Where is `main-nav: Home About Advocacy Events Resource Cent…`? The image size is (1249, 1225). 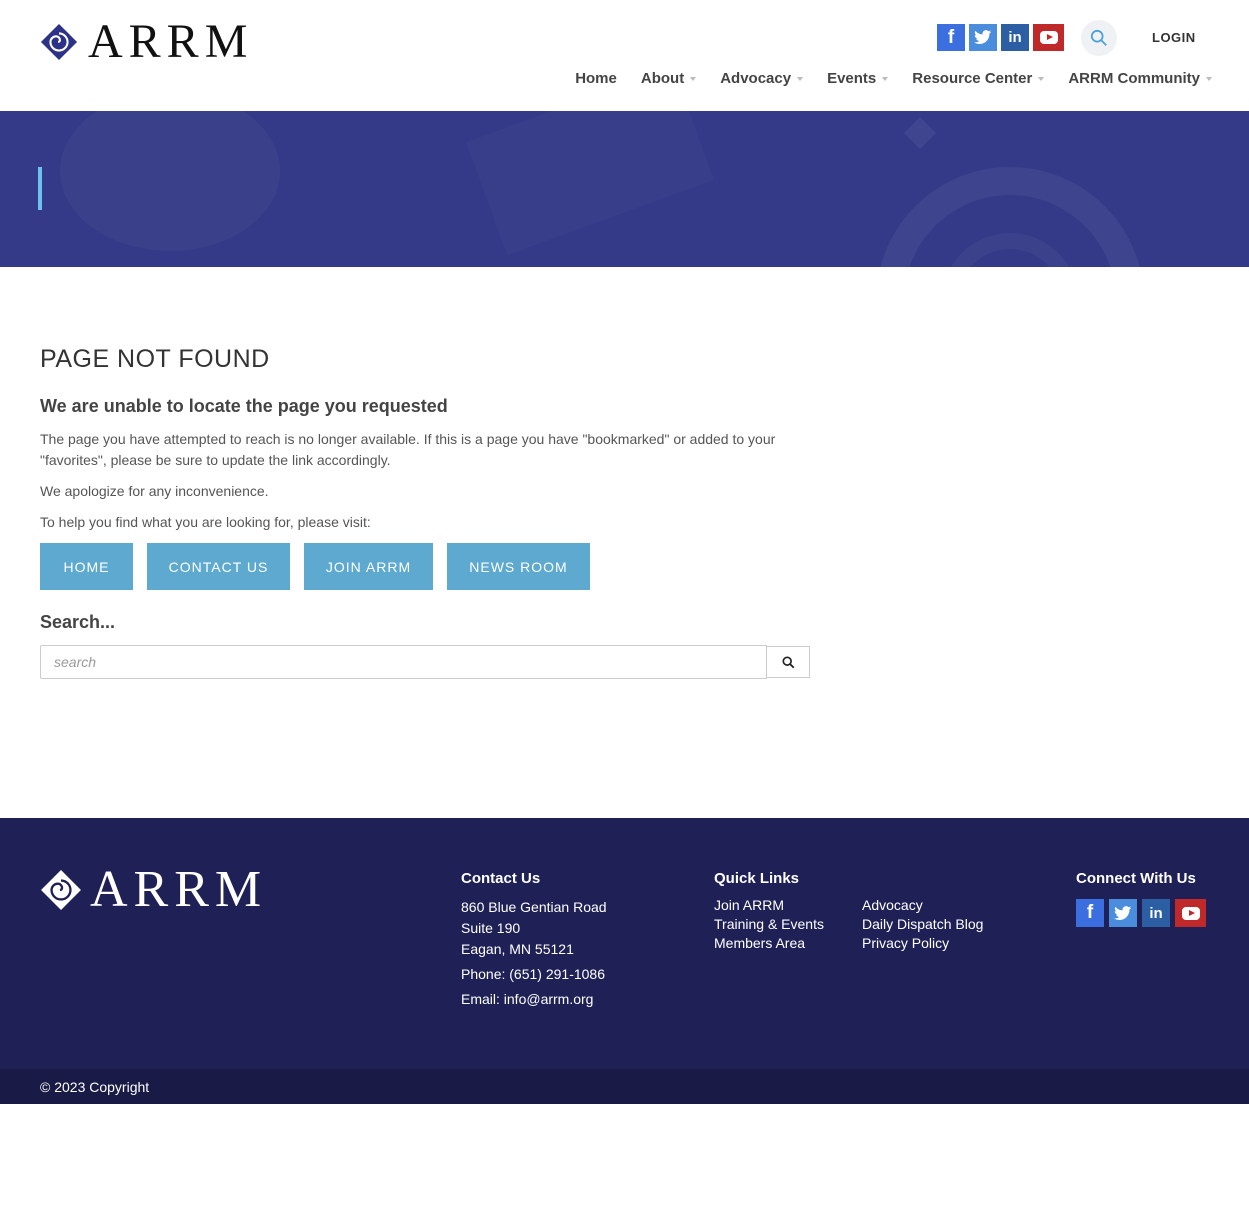 main-nav: Home About Advocacy Events Resource Cent… is located at coordinates (893, 78).